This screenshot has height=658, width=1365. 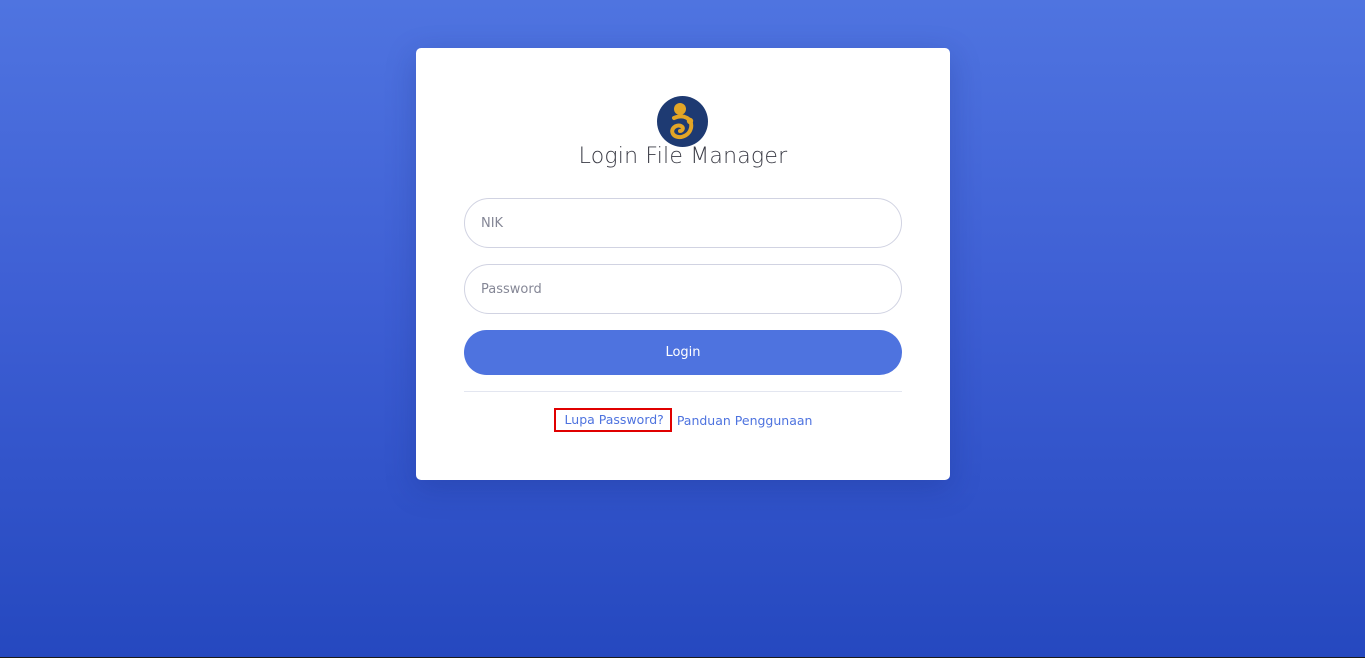 What do you see at coordinates (612, 420) in the screenshot?
I see `forgot-password-link: Lupa Password?` at bounding box center [612, 420].